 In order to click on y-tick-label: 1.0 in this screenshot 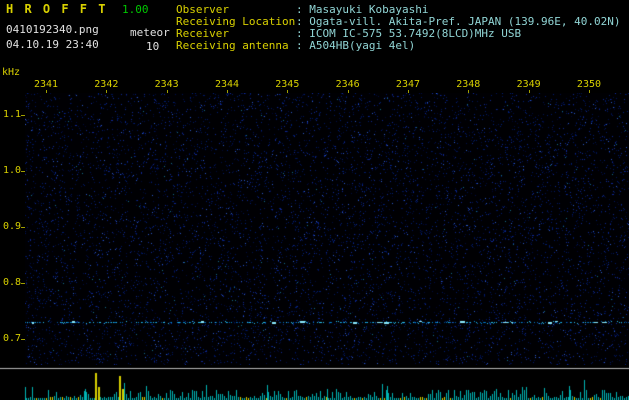, I will do `click(12, 170)`.